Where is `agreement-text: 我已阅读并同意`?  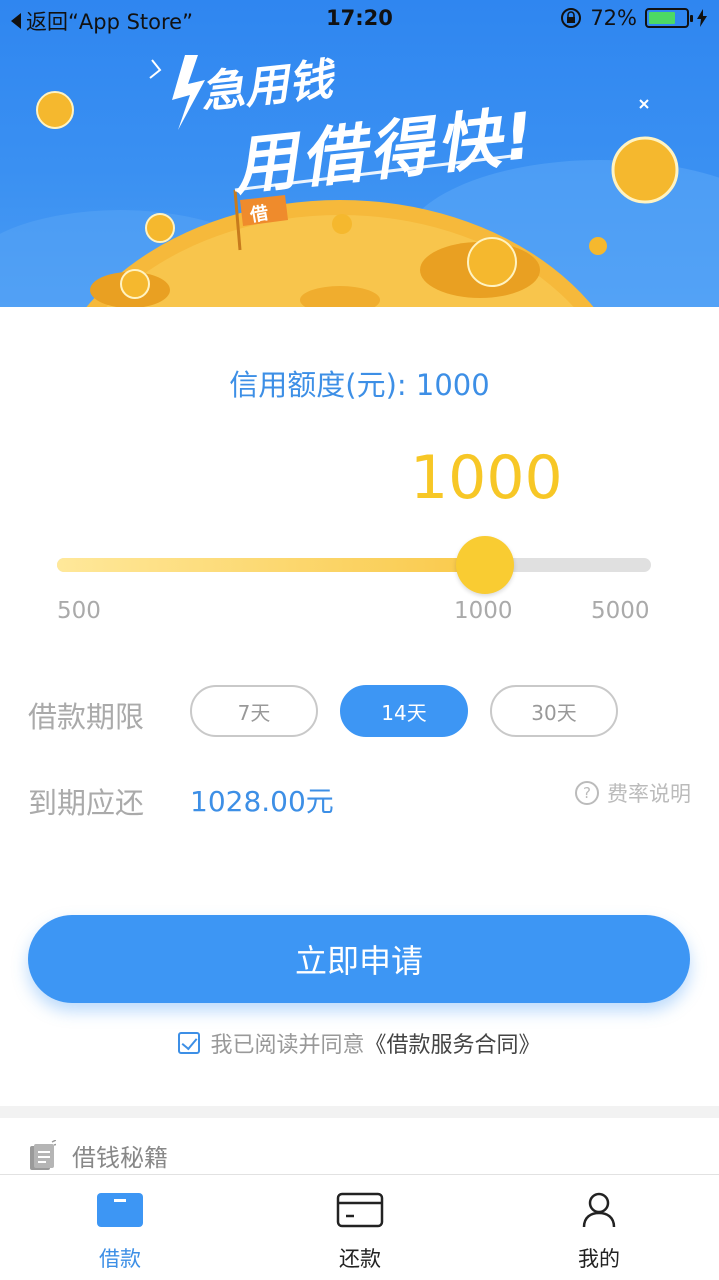 agreement-text: 我已阅读并同意 is located at coordinates (287, 1045).